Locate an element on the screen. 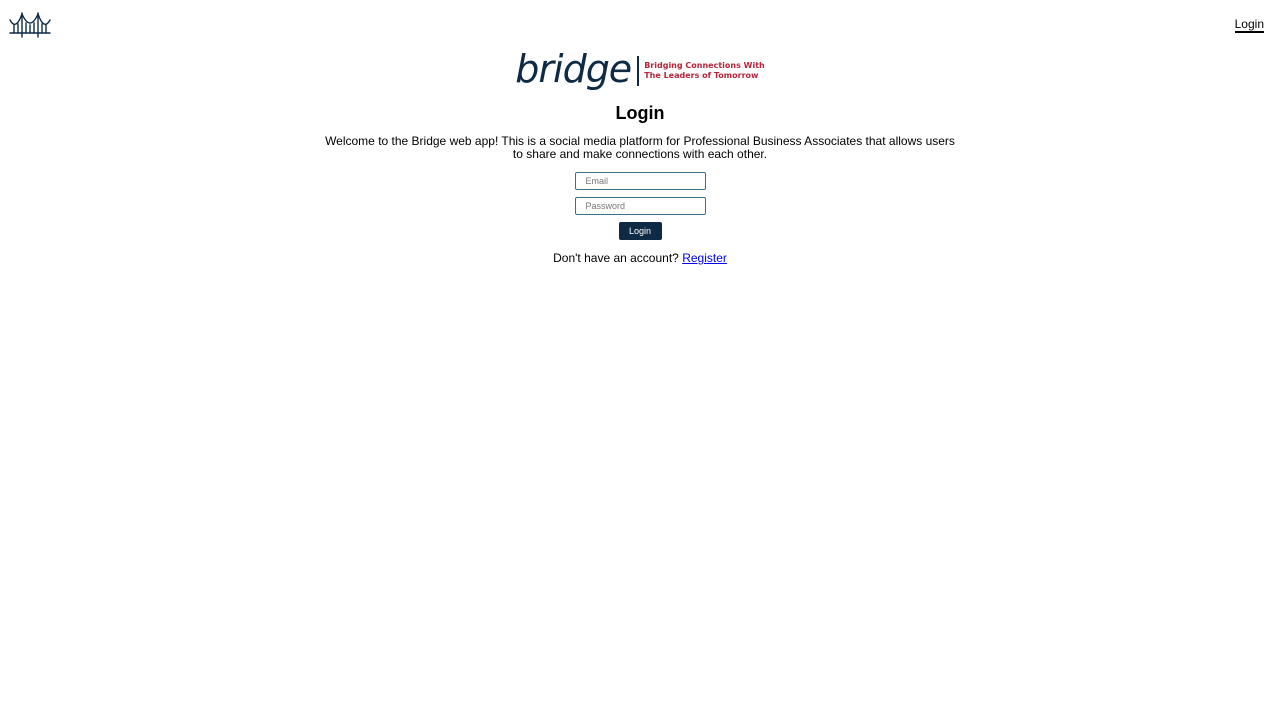  top-navigation: Login is located at coordinates (640, 22).